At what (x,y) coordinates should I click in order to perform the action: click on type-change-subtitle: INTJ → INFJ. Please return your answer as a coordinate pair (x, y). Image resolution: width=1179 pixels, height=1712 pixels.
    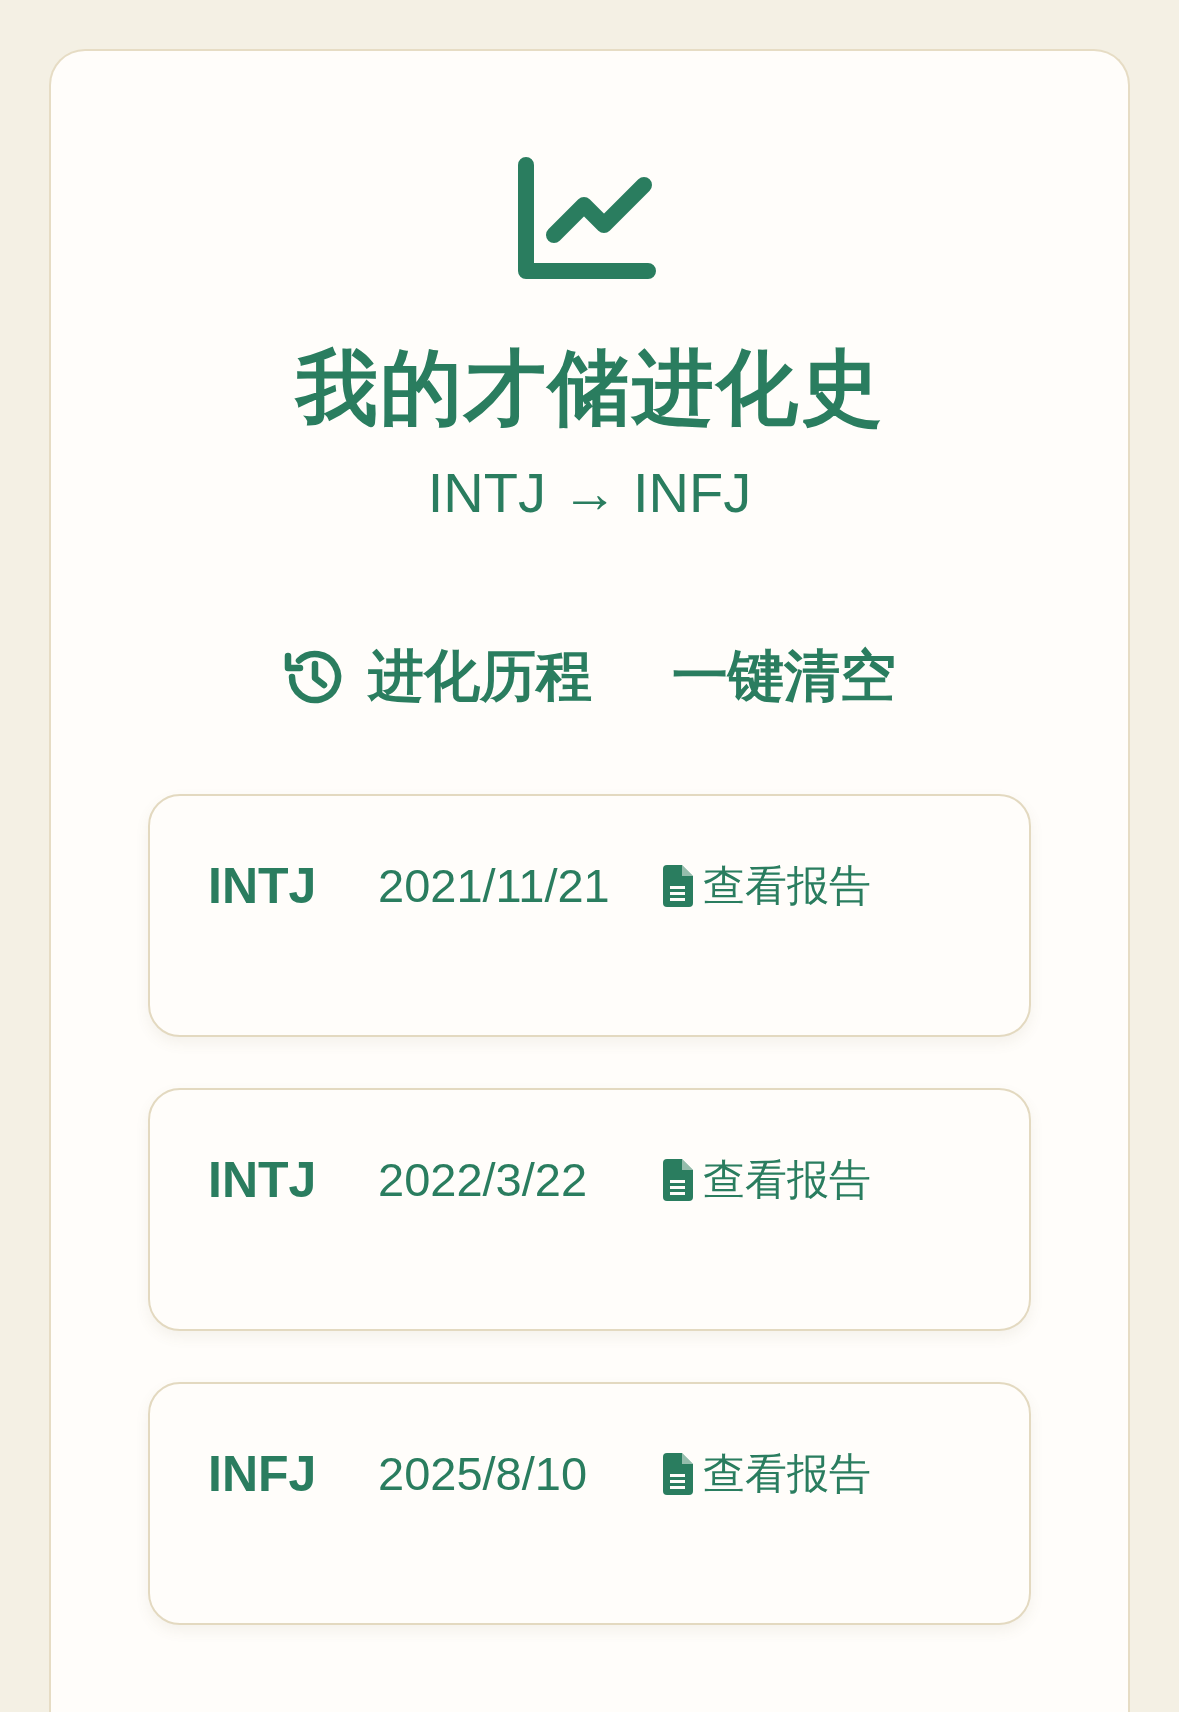
    Looking at the image, I should click on (589, 493).